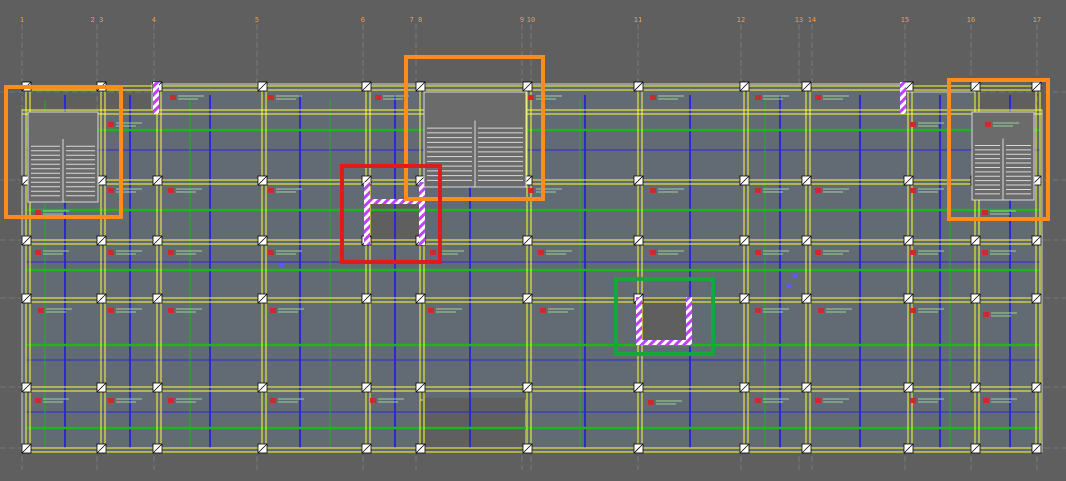  Describe the element at coordinates (1037, 20) in the screenshot. I see `axis-label: 17` at that location.